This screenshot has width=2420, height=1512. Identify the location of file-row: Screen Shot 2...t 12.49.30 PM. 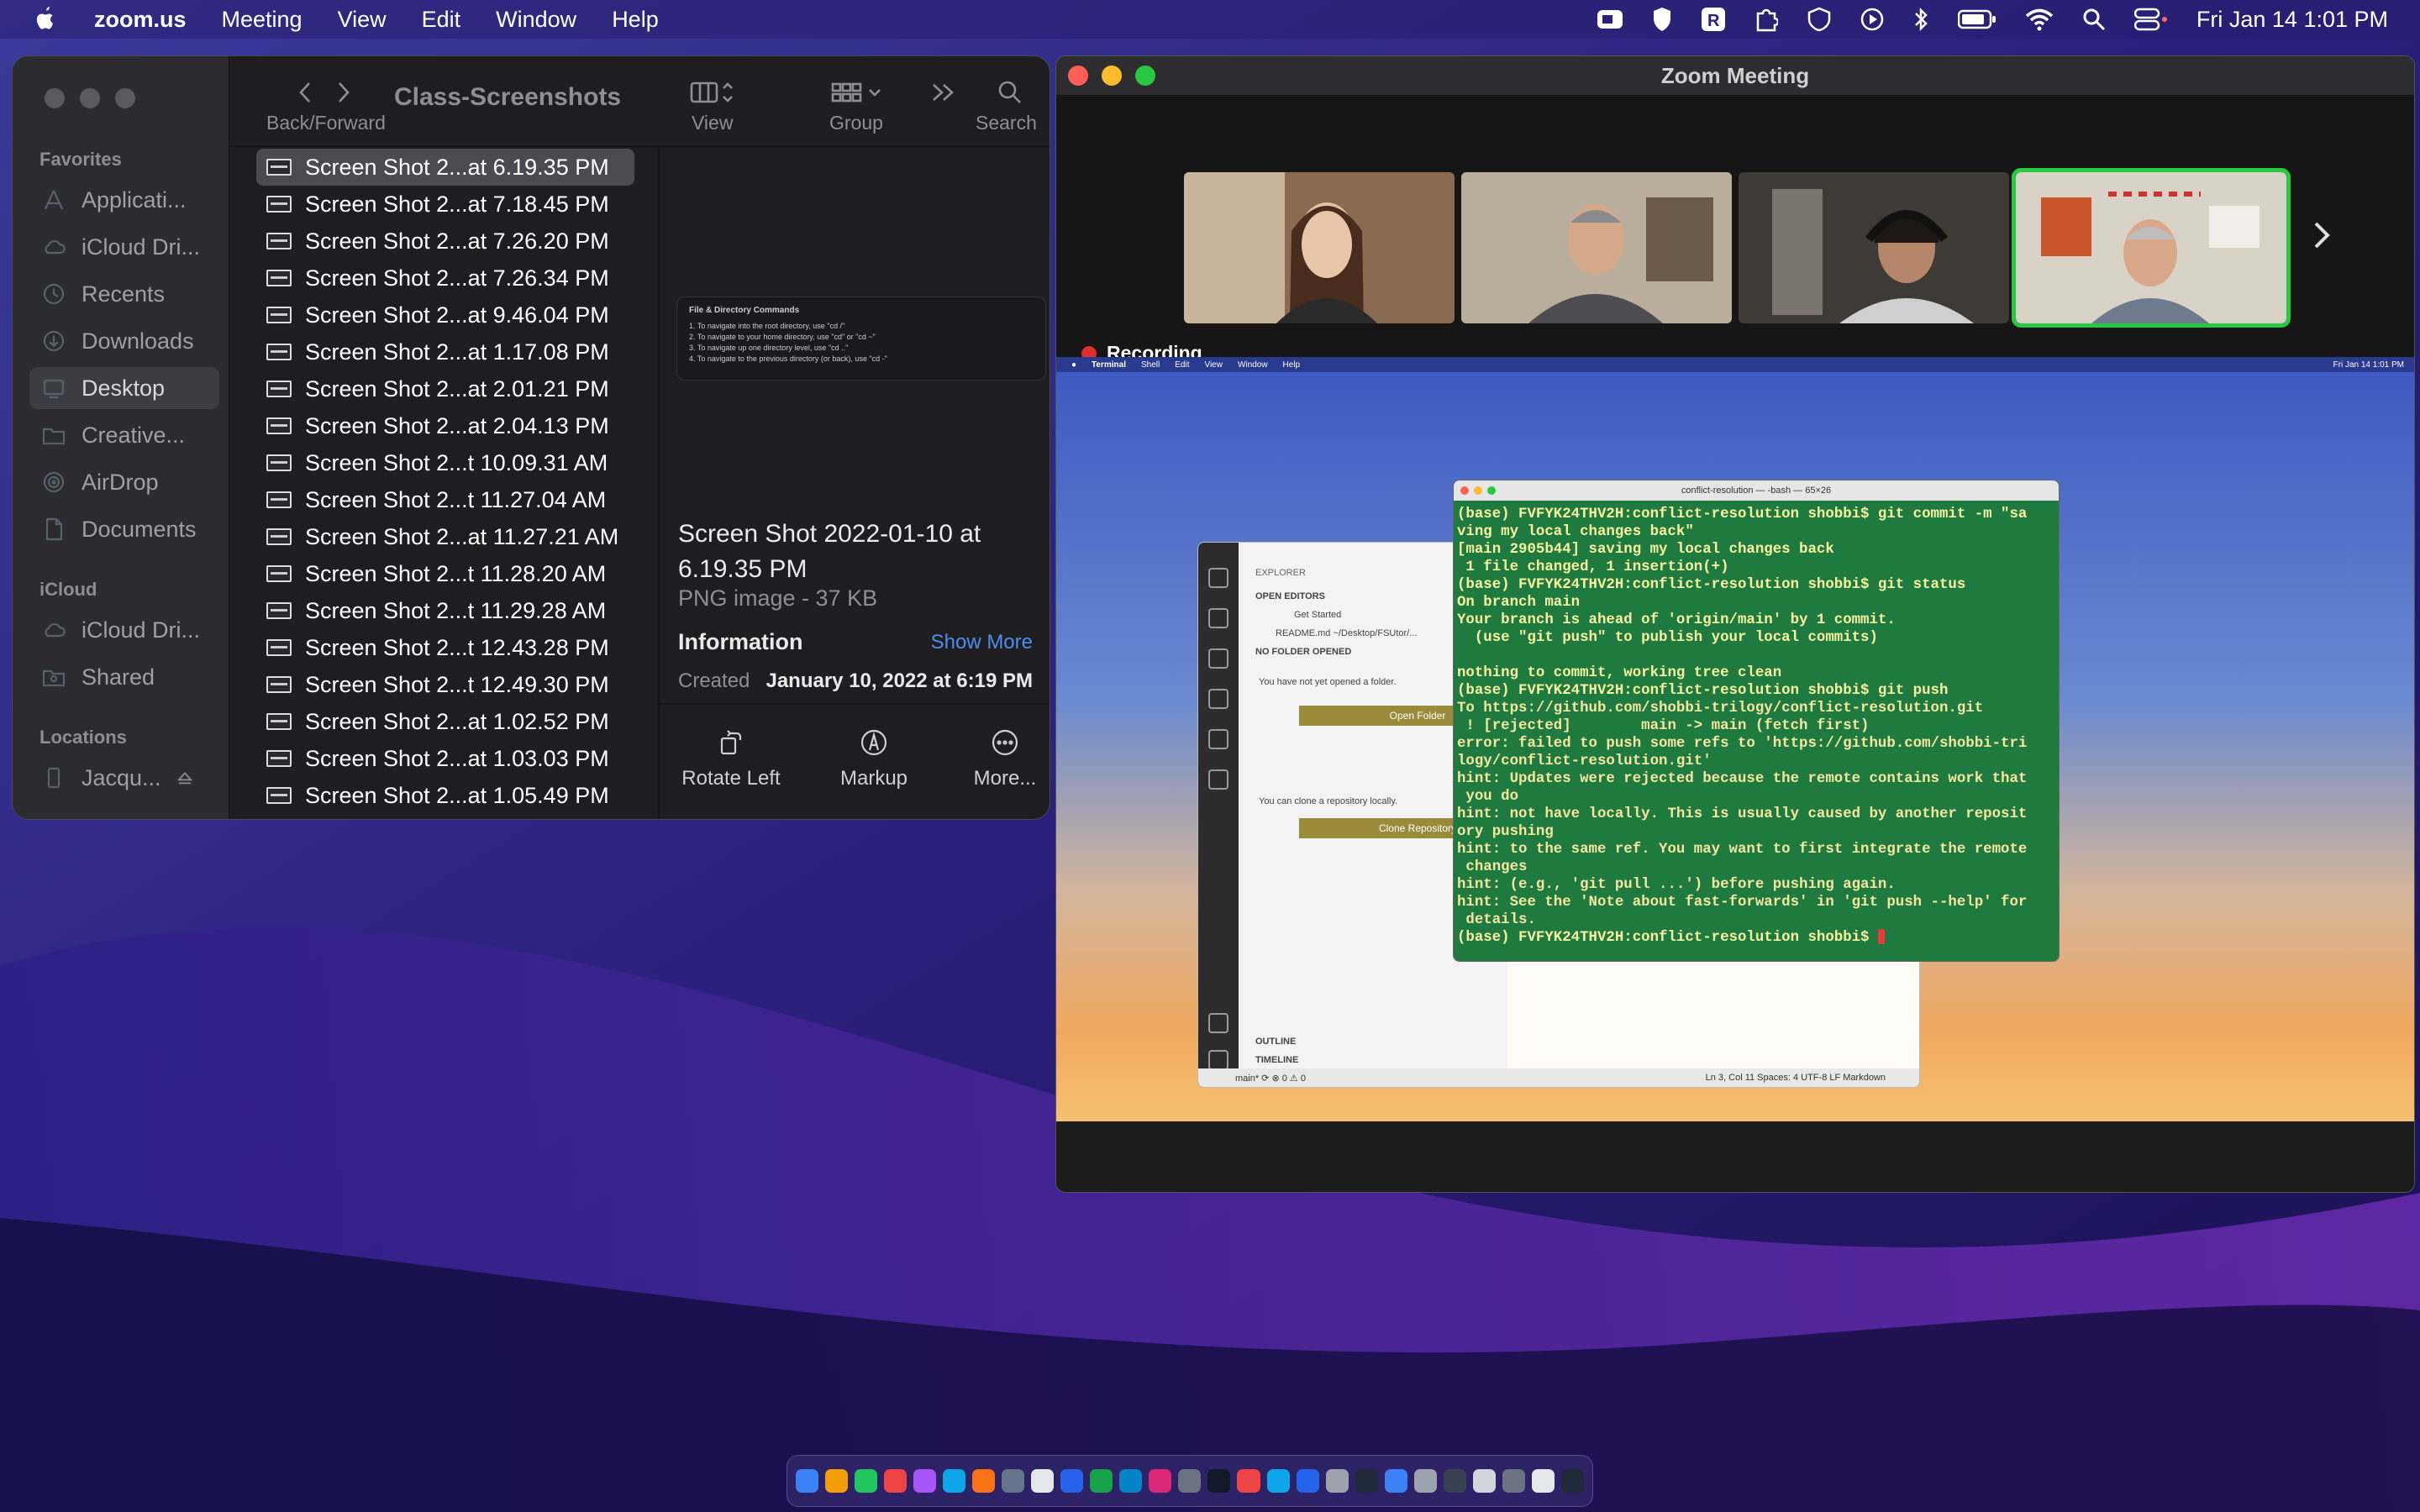
(445, 684).